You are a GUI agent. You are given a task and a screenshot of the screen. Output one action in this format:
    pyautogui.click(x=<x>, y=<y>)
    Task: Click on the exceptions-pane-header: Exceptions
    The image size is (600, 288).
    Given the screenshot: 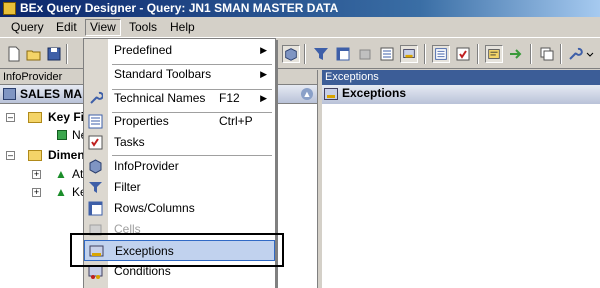 What is the action you would take?
    pyautogui.click(x=461, y=77)
    